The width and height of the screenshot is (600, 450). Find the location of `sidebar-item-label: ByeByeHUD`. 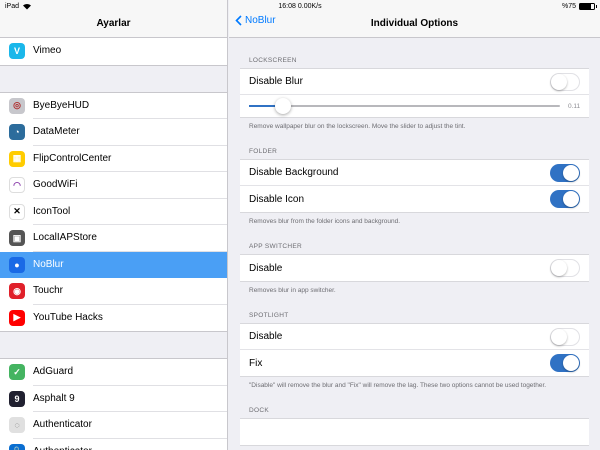

sidebar-item-label: ByeByeHUD is located at coordinates (130, 106).